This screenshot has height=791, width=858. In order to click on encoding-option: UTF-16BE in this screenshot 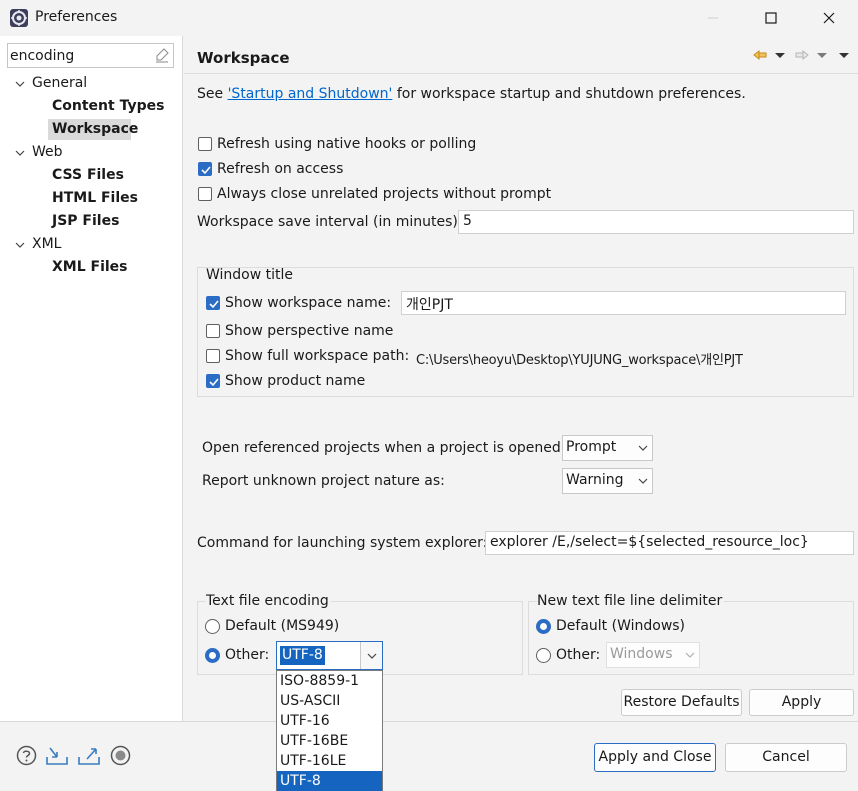, I will do `click(329, 741)`.